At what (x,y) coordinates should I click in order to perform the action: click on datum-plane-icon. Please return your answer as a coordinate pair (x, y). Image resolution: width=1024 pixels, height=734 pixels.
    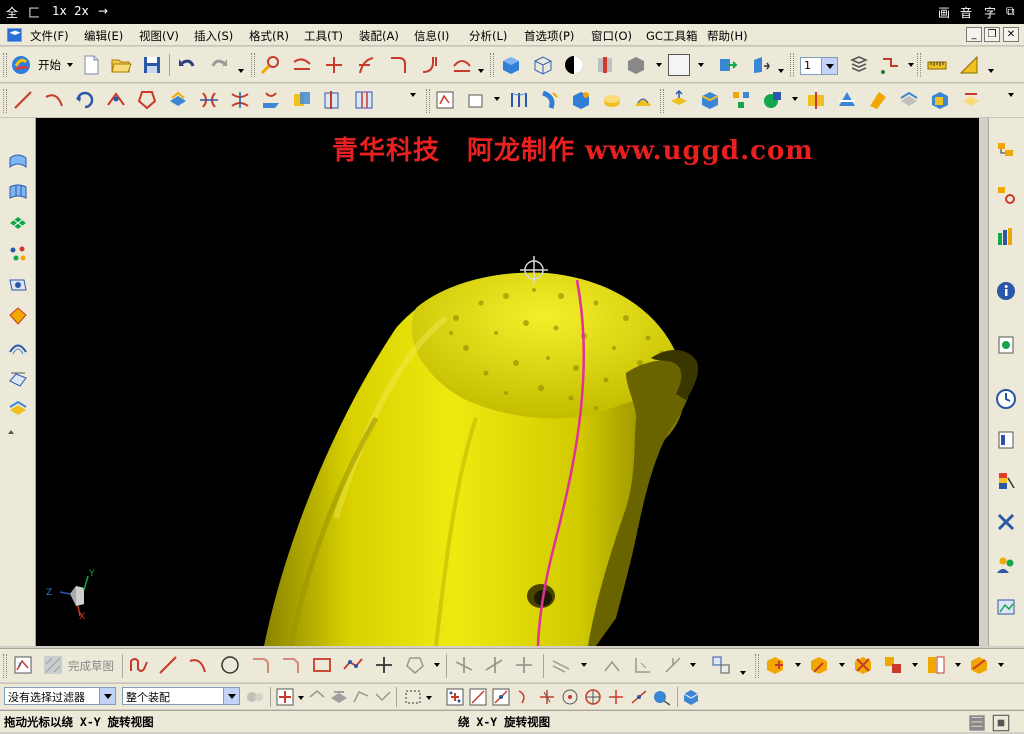
    Looking at the image, I should click on (476, 100).